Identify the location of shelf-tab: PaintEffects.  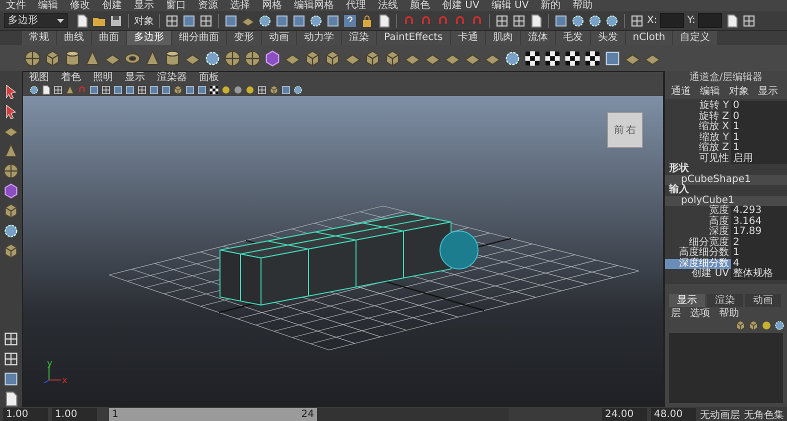
(413, 38).